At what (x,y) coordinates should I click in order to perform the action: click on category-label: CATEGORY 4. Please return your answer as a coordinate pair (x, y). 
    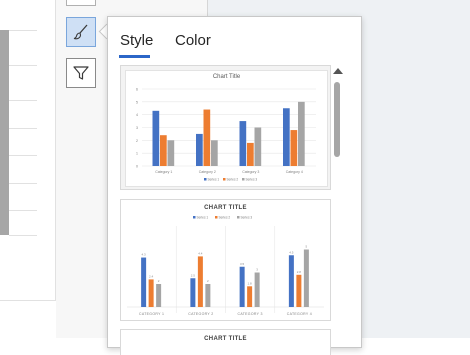
    Looking at the image, I should click on (299, 314).